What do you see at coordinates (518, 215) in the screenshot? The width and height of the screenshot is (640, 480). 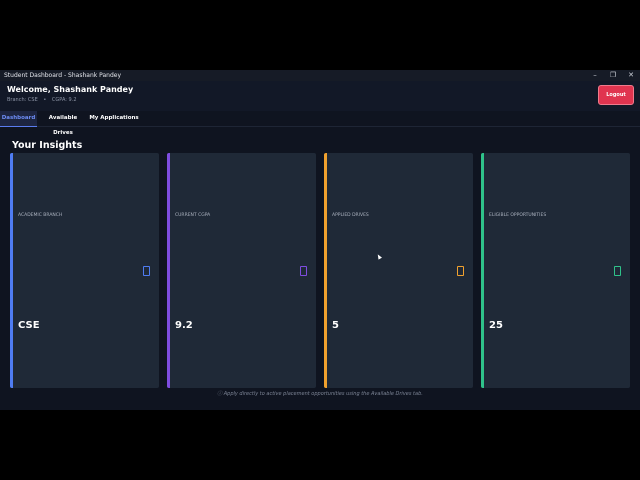 I see `card-label: ELIGIBLE OPPORTUNITIES` at bounding box center [518, 215].